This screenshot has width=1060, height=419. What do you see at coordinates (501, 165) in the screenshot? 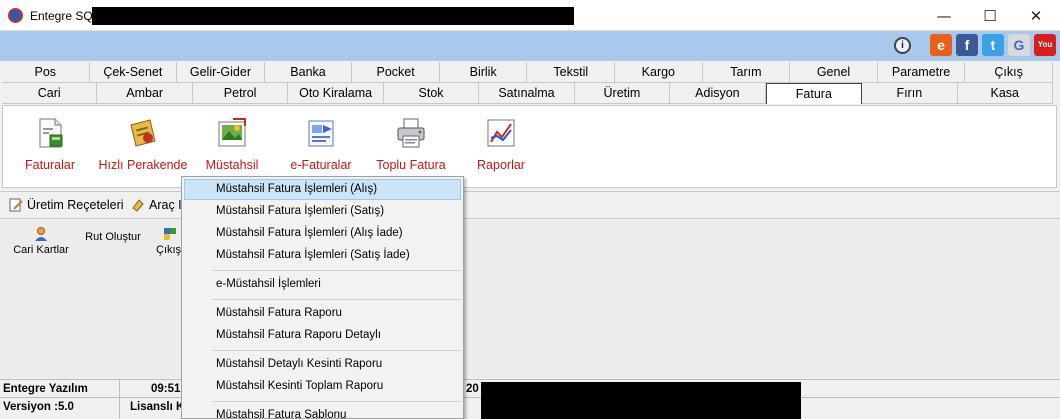
I see `raporlar-label: Raporlar` at bounding box center [501, 165].